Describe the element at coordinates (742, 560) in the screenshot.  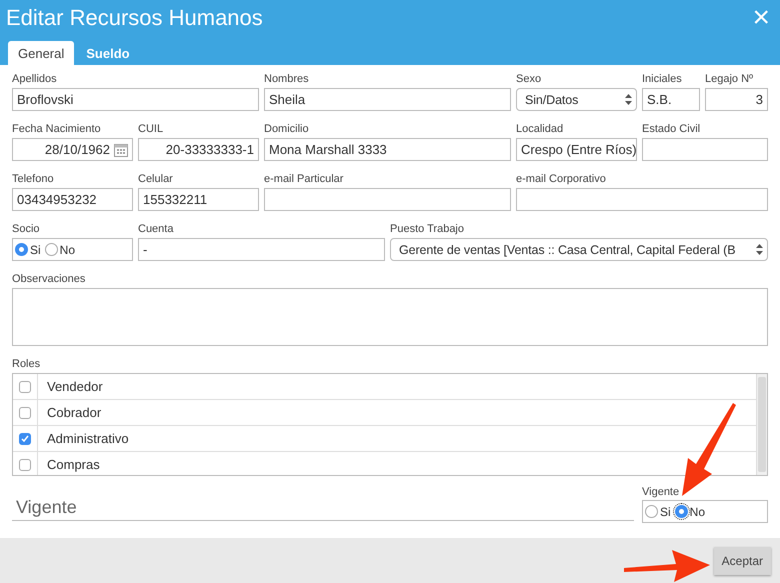
I see `accept-button: Aceptar` at that location.